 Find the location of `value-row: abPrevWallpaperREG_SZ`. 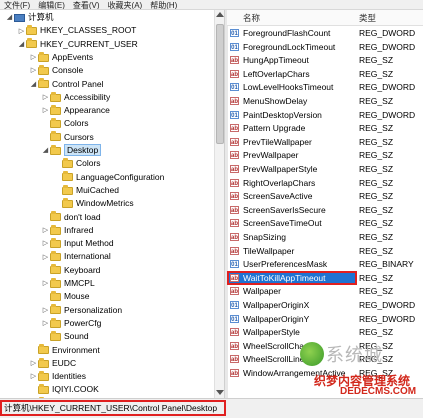

value-row: abPrevWallpaperREG_SZ is located at coordinates (325, 155).